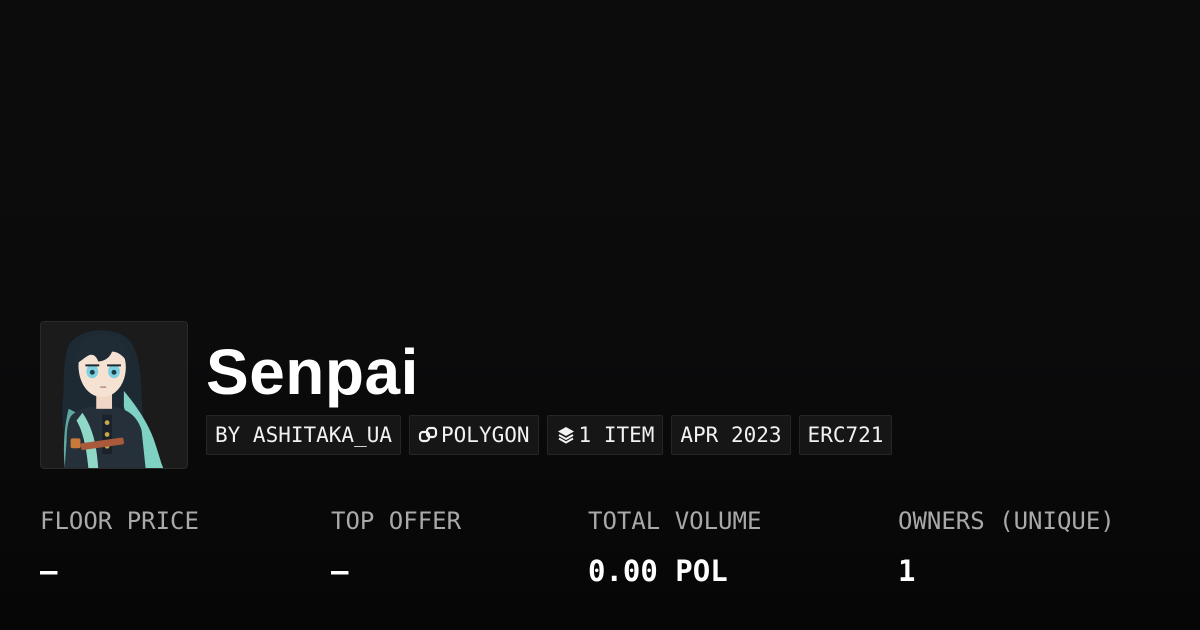 The image size is (1200, 630). I want to click on created-date-chip: APR 2023, so click(731, 435).